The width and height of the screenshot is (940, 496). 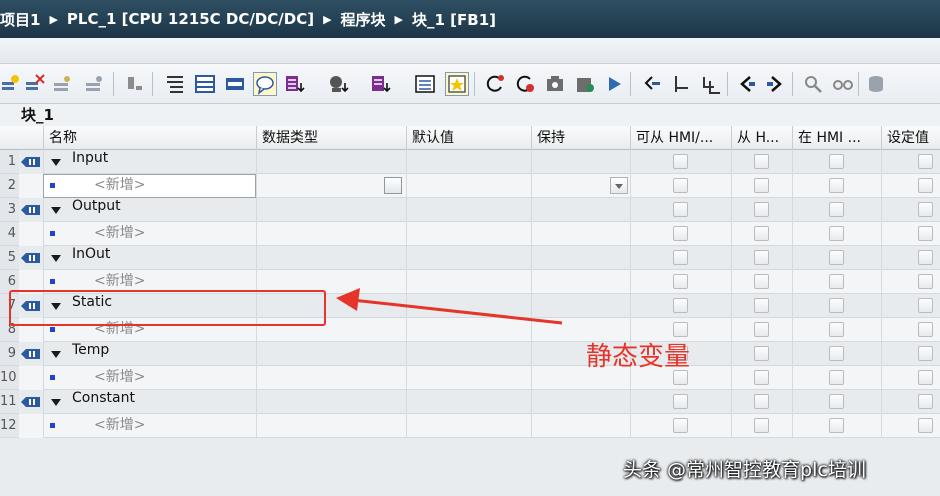 I want to click on compare-icon, so click(x=651, y=84).